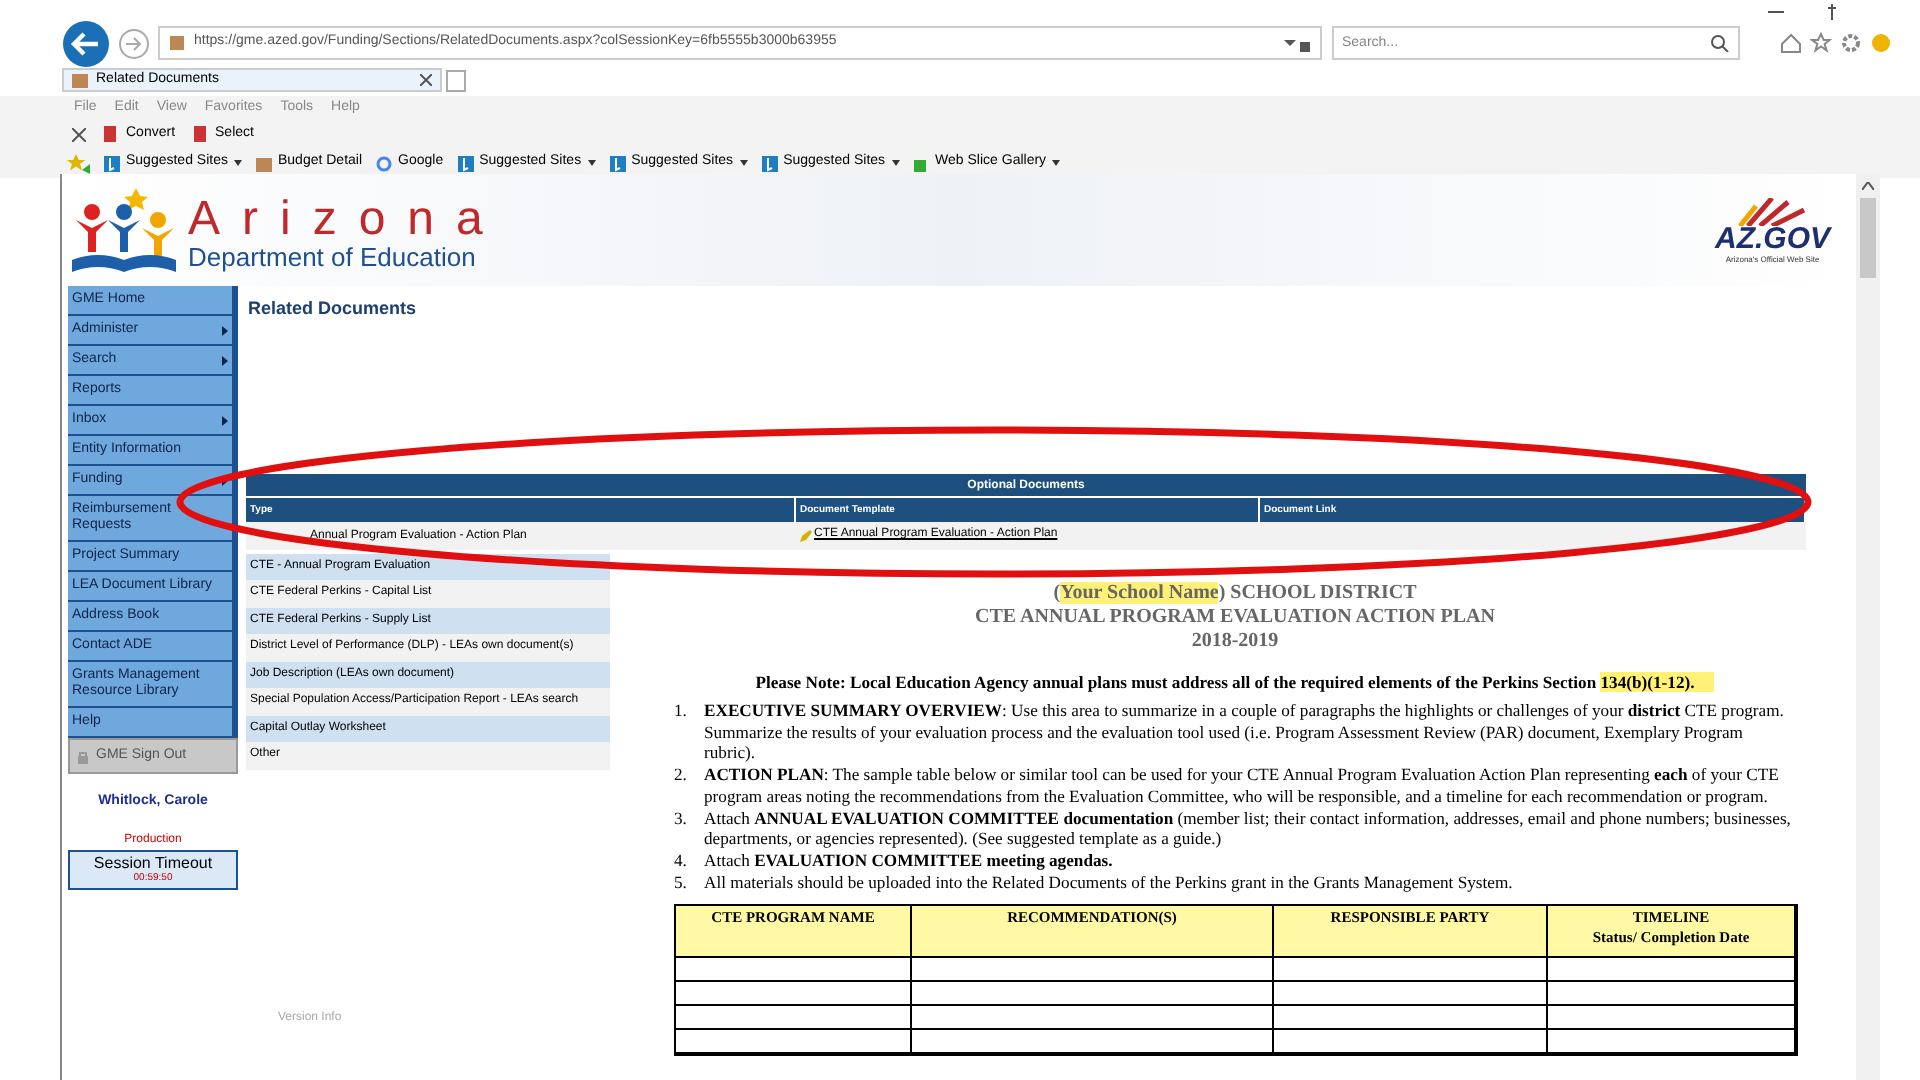 Image resolution: width=1920 pixels, height=1080 pixels. I want to click on gov-logo-text: AZ.GOV, so click(1773, 239).